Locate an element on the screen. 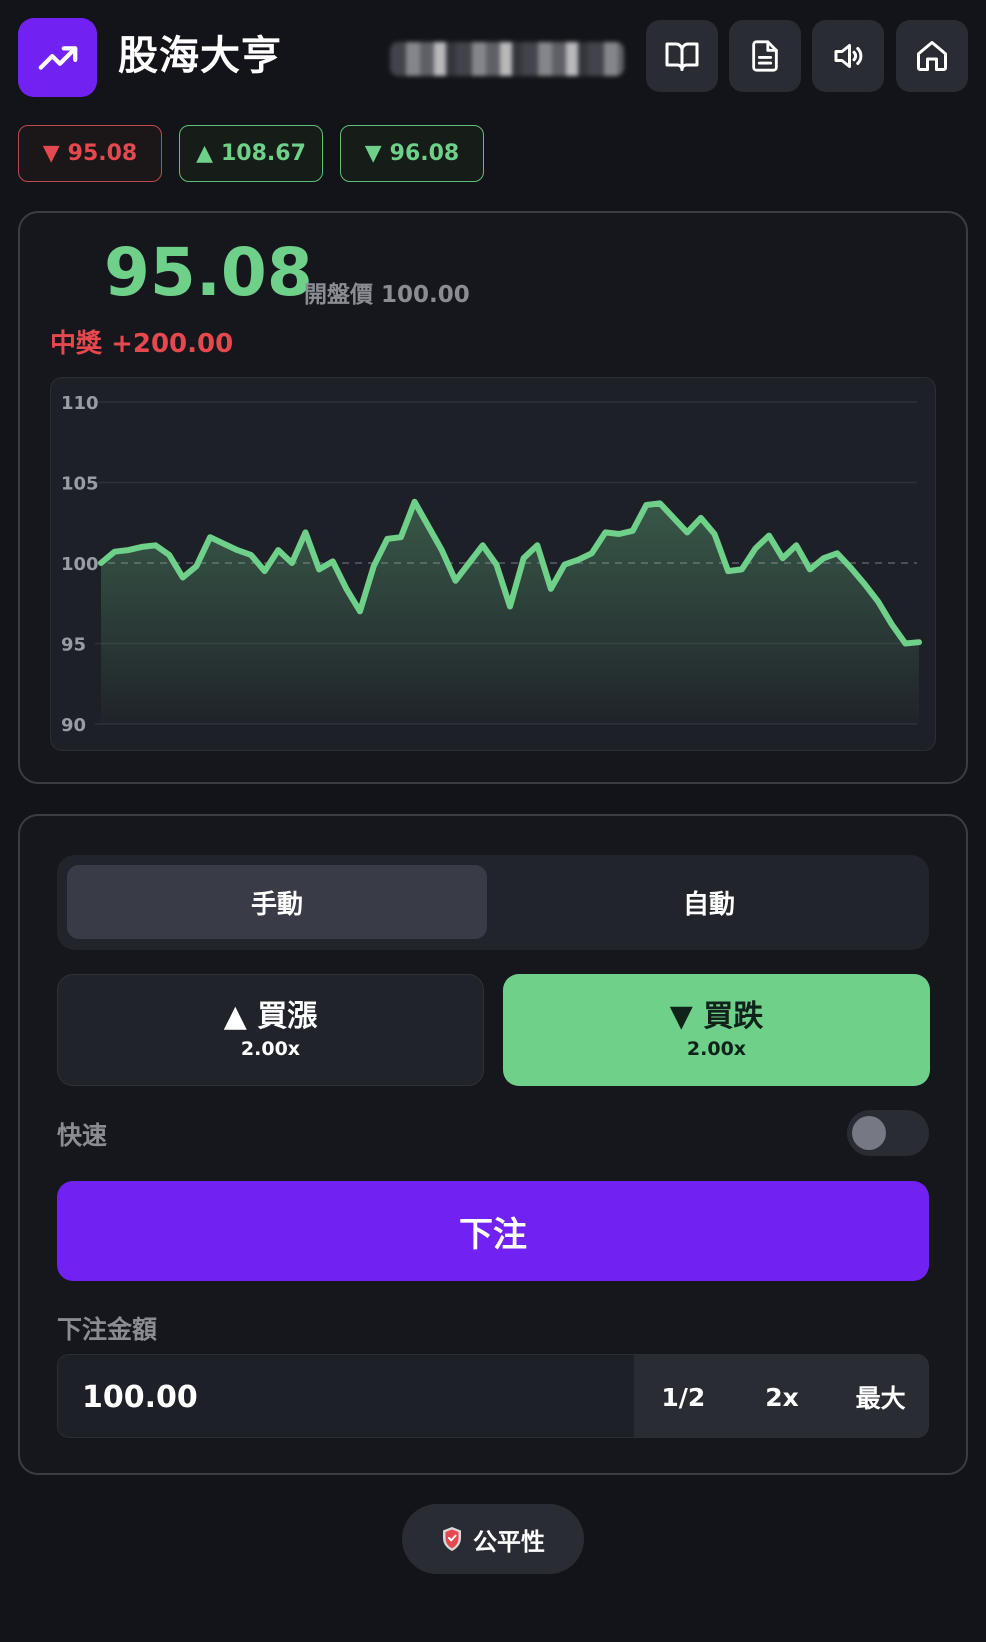 Image resolution: width=986 pixels, height=1642 pixels. up-arrow-icon: ▲ is located at coordinates (204, 153).